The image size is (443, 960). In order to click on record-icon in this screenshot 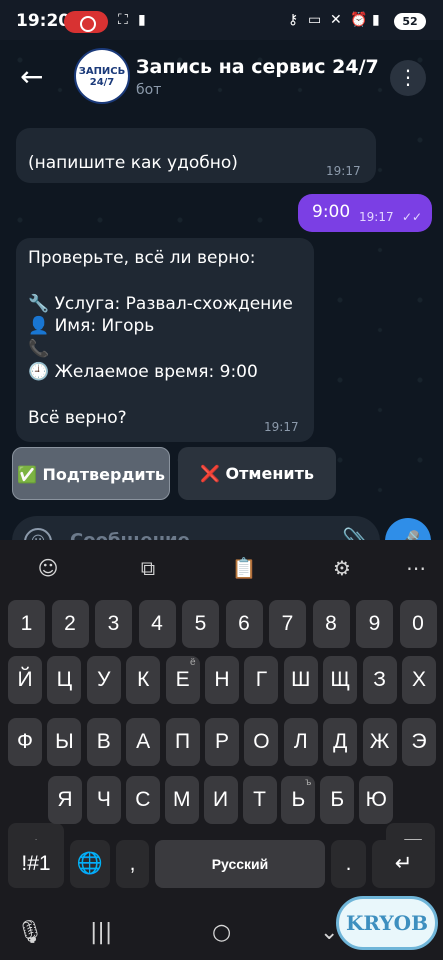, I will do `click(86, 22)`.